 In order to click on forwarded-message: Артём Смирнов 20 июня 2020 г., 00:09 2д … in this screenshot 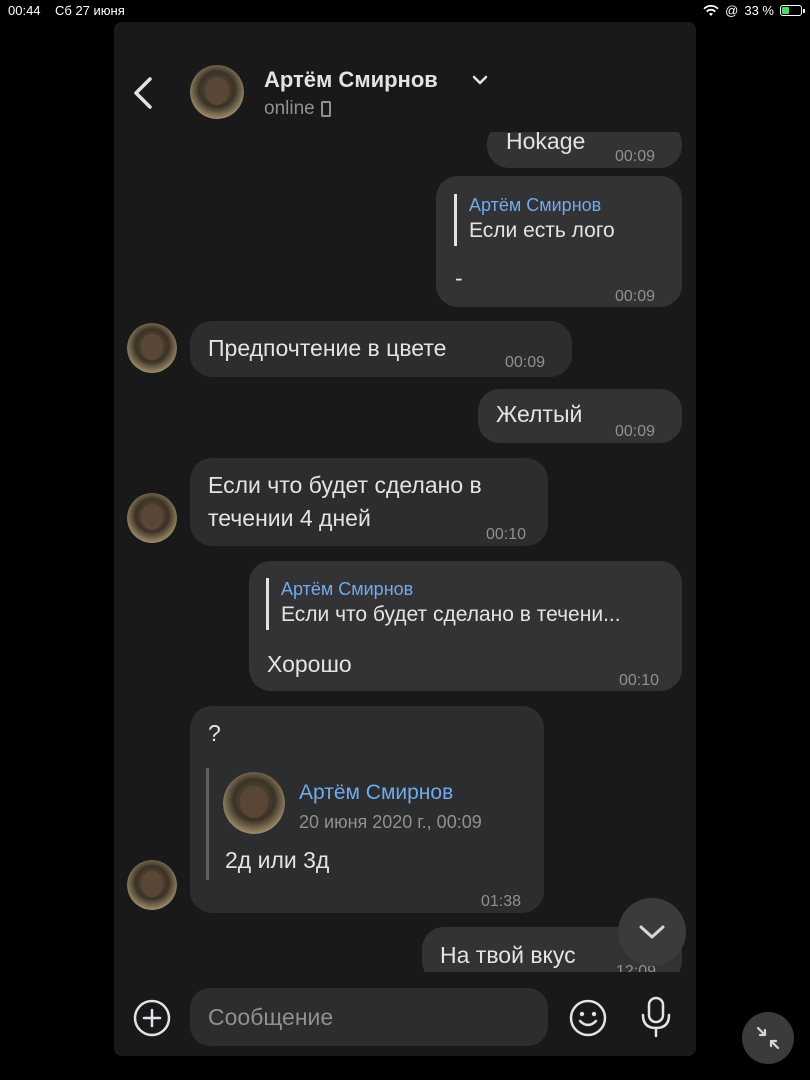, I will do `click(366, 824)`.